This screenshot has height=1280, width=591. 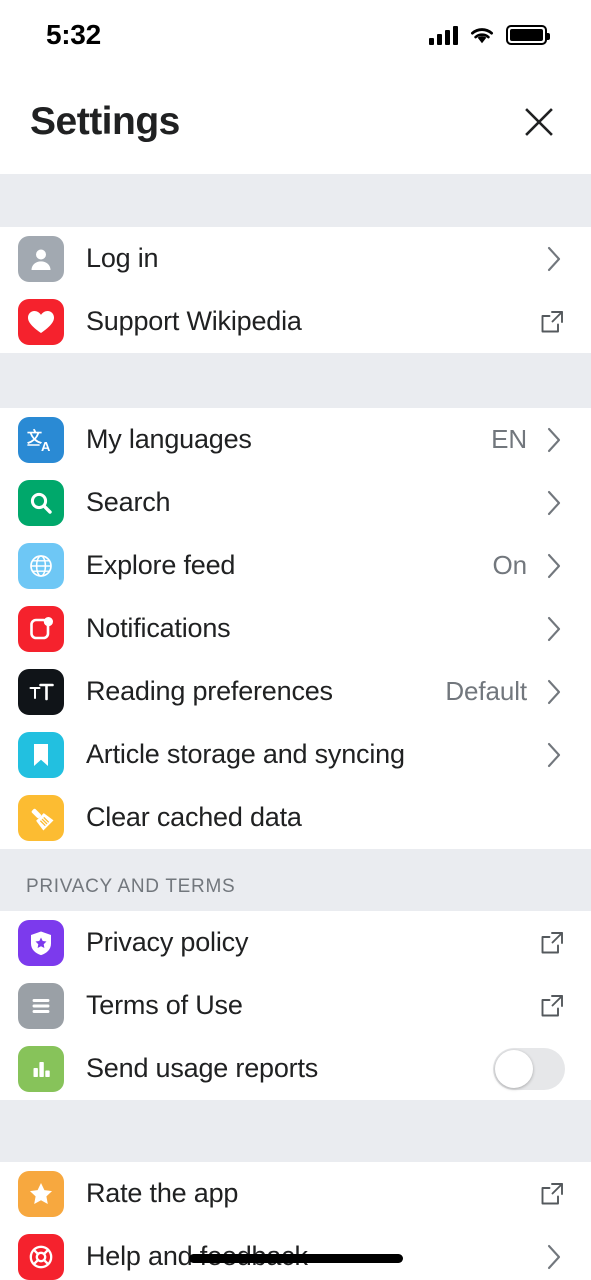 What do you see at coordinates (295, 565) in the screenshot?
I see `row-explore-feed: Explore feed On` at bounding box center [295, 565].